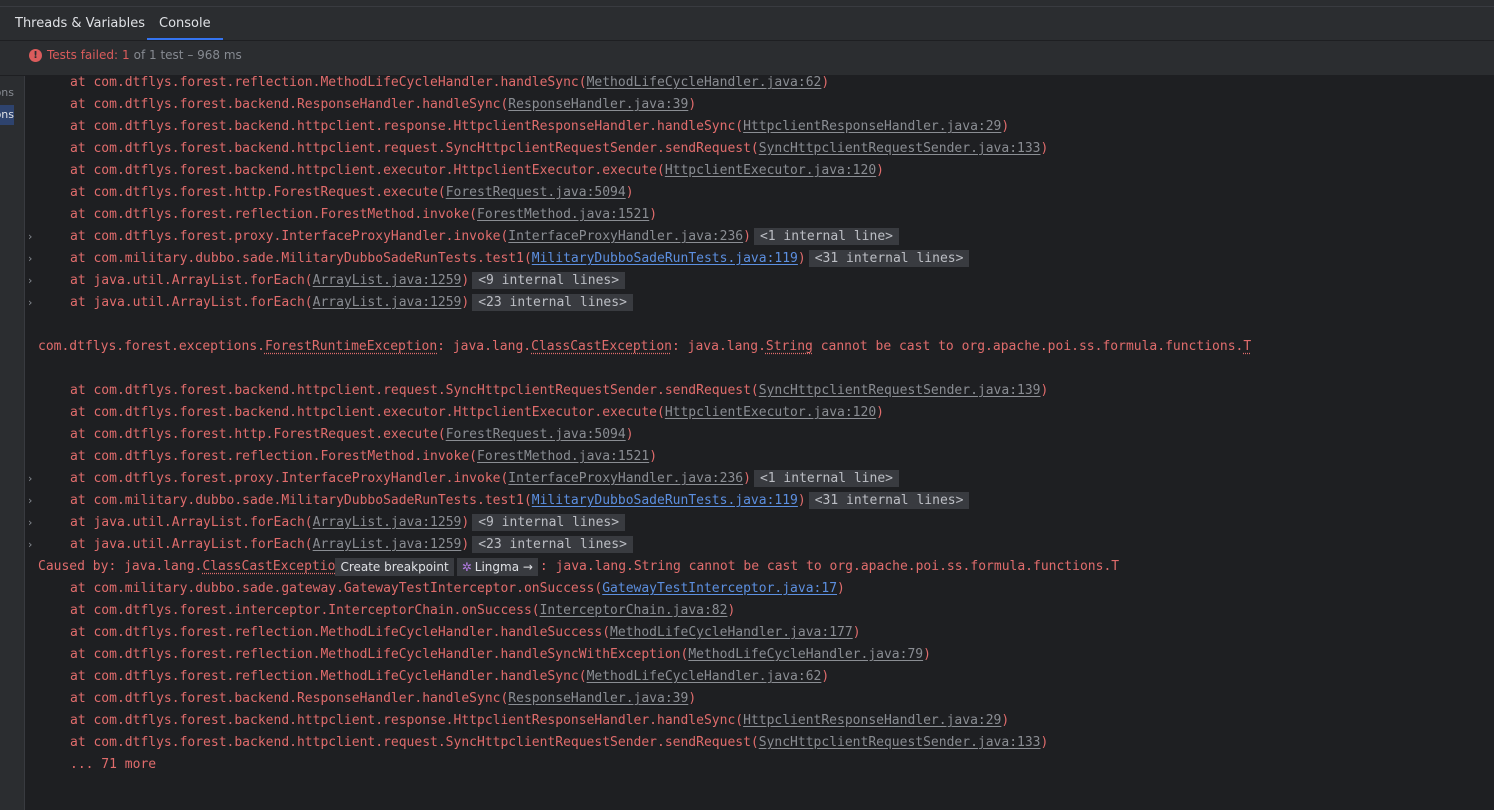 This screenshot has width=1494, height=810. I want to click on source-link: MethodLifeCycleHandler.java:79, so click(805, 654).